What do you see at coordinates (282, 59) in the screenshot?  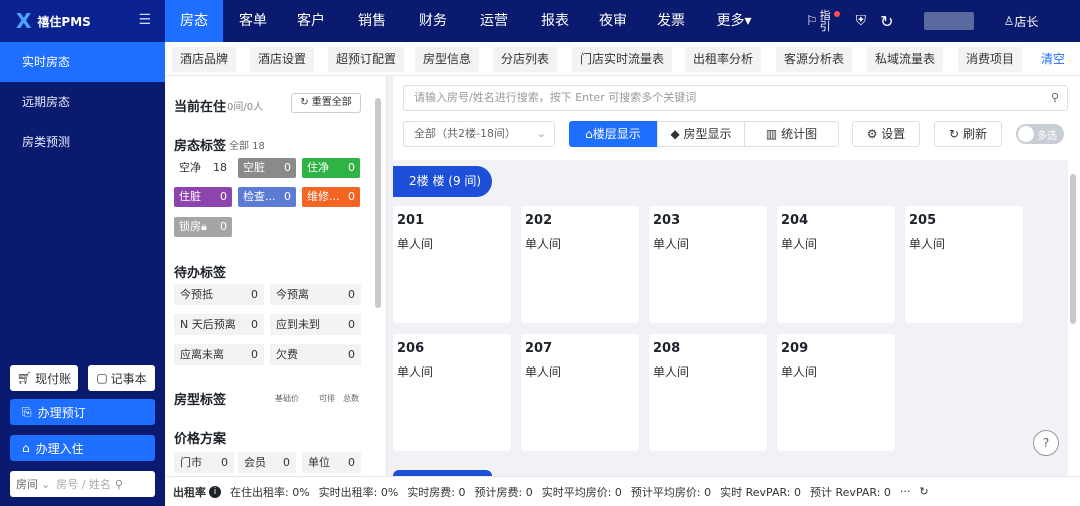 I see `tab-hotel-settings: 酒店设置` at bounding box center [282, 59].